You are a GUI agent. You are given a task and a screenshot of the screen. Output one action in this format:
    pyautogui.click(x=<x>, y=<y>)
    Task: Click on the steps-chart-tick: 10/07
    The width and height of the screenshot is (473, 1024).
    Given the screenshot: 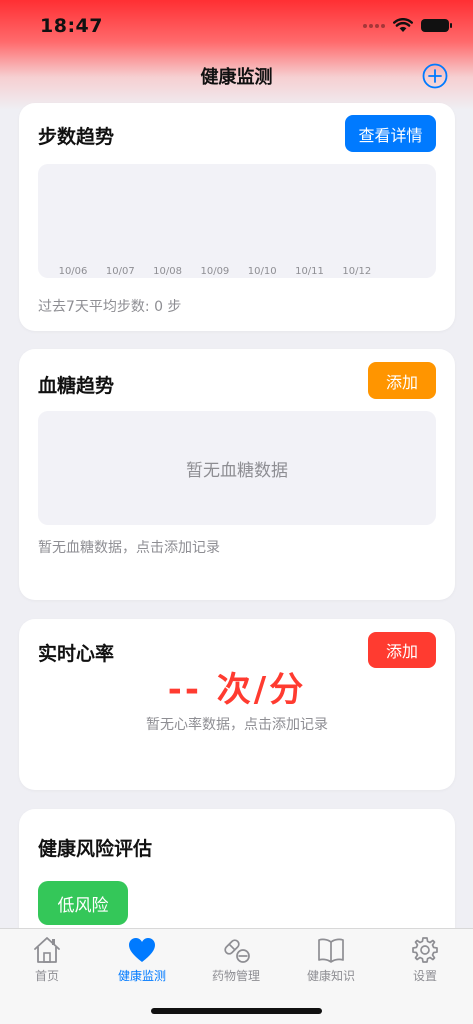 What is the action you would take?
    pyautogui.click(x=120, y=271)
    